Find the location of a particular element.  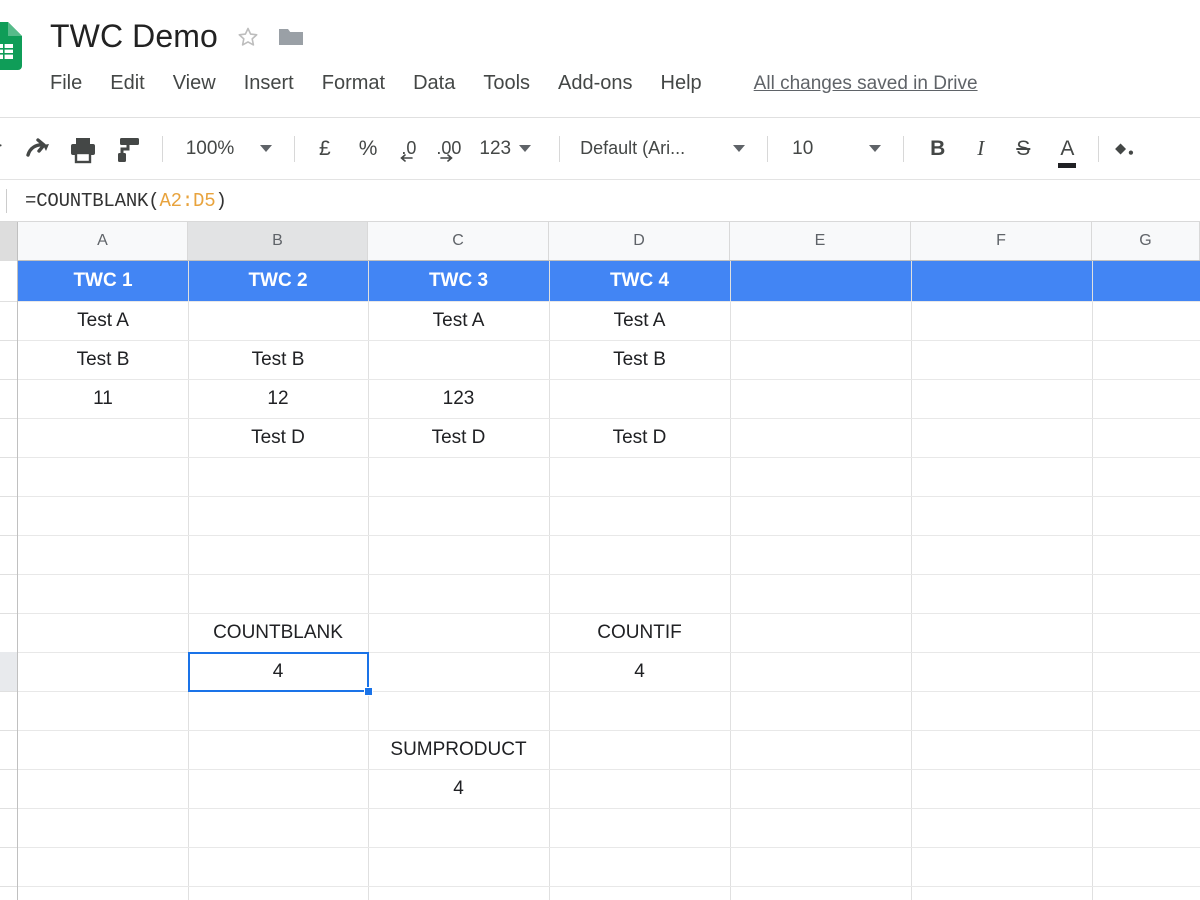

currency-format-button: £ is located at coordinates (325, 149).